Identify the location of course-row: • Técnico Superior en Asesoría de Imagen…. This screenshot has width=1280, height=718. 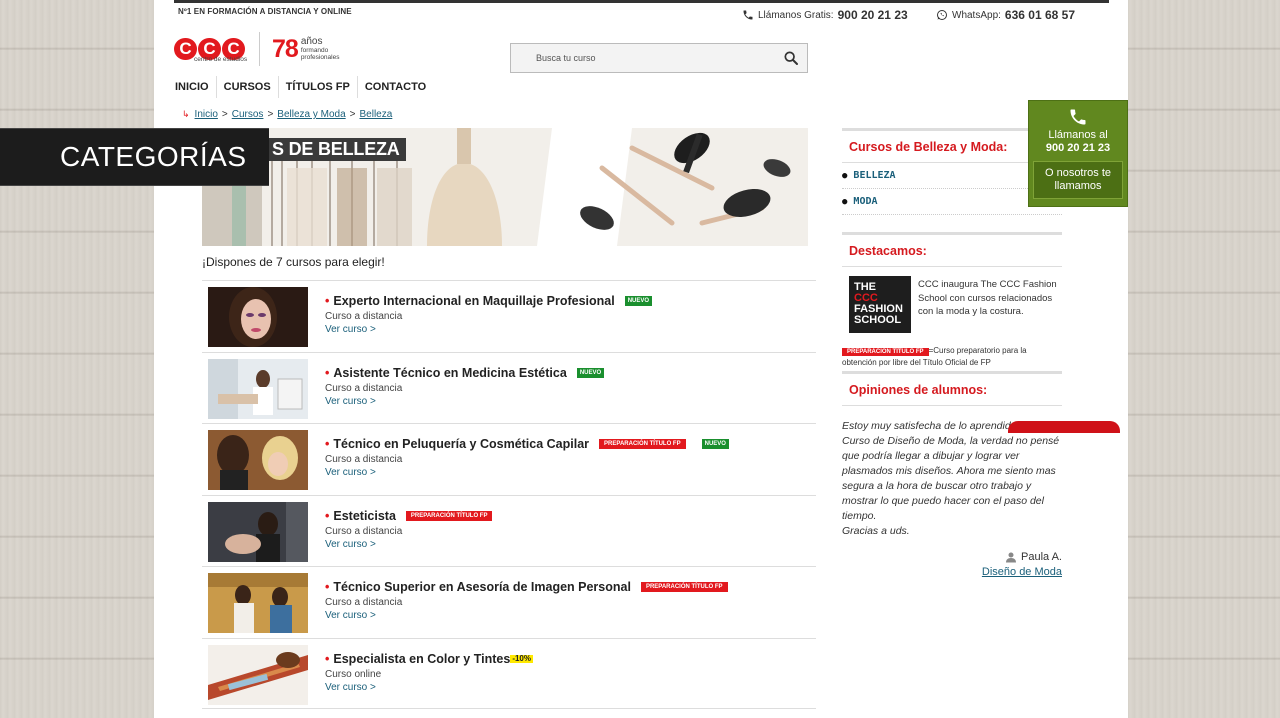
(509, 602).